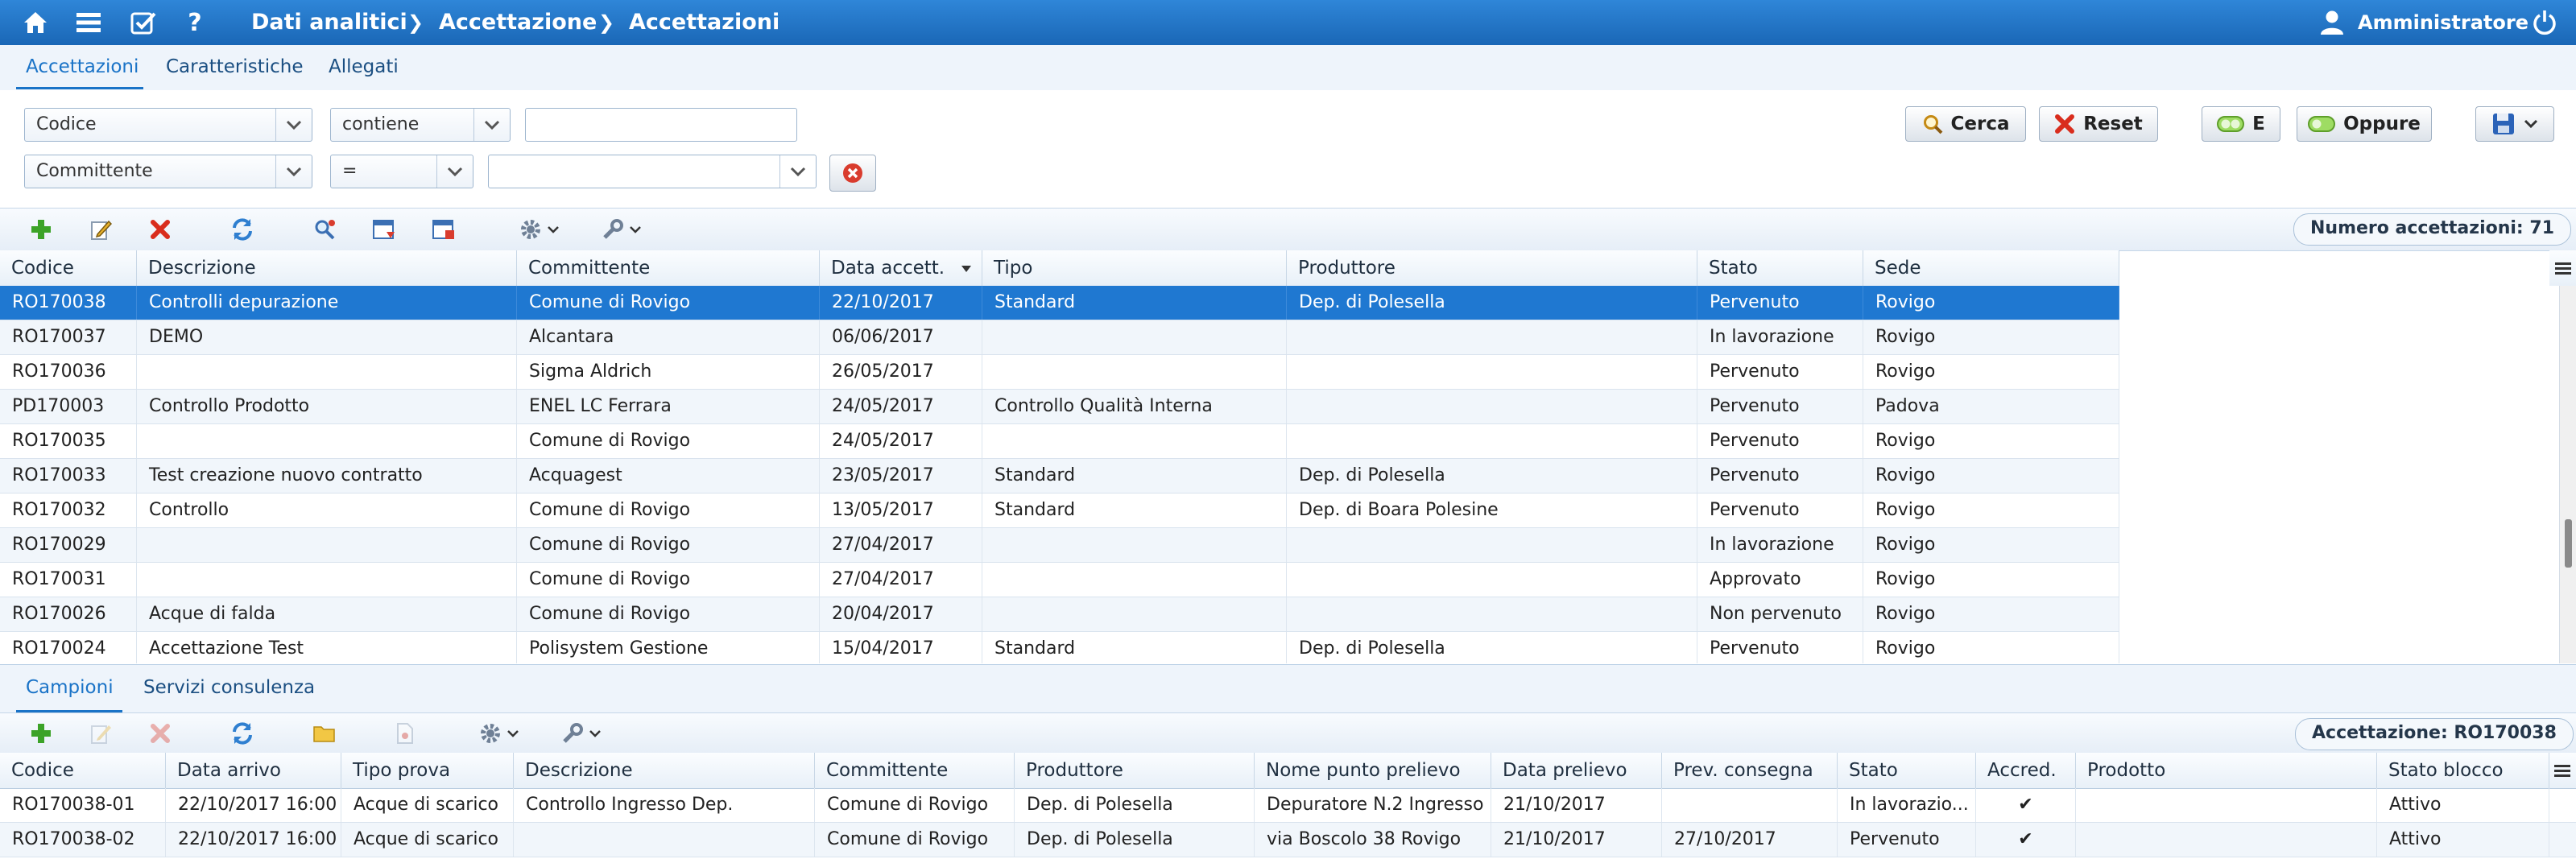 This screenshot has height=859, width=2576. What do you see at coordinates (669, 476) in the screenshot?
I see `cell-committente: Acquagest` at bounding box center [669, 476].